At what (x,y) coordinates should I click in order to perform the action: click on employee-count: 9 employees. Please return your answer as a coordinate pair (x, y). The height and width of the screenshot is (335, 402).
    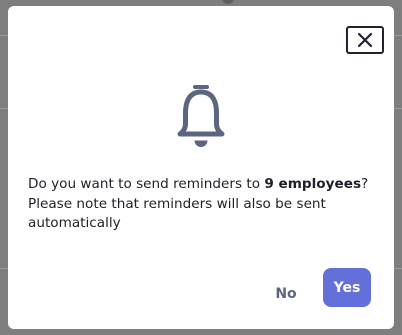
    Looking at the image, I should click on (313, 184).